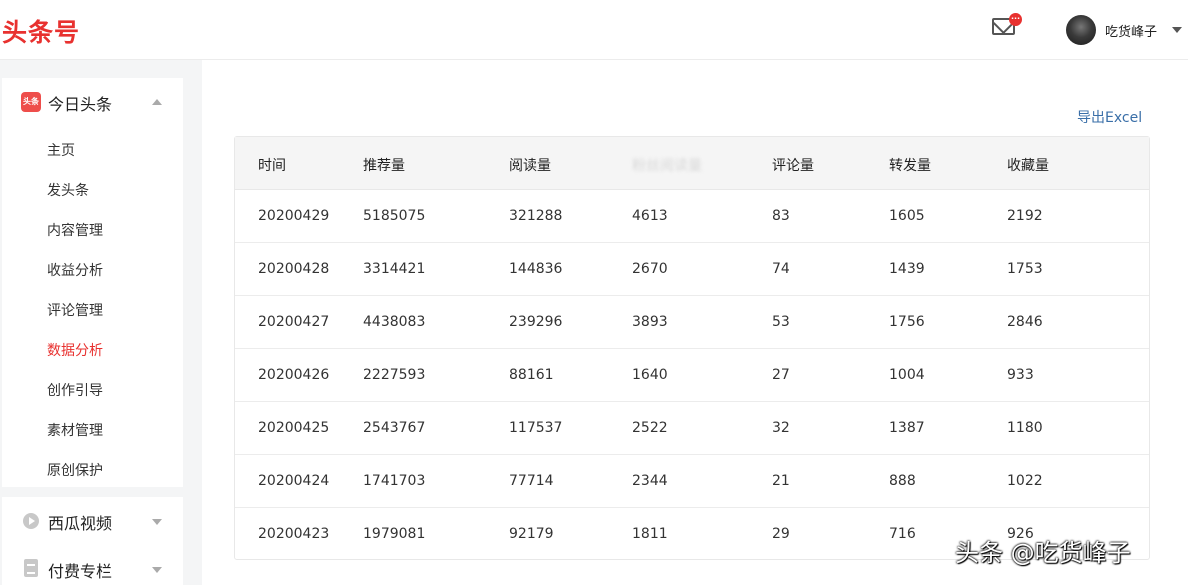  I want to click on table-cell: 77714, so click(531, 481).